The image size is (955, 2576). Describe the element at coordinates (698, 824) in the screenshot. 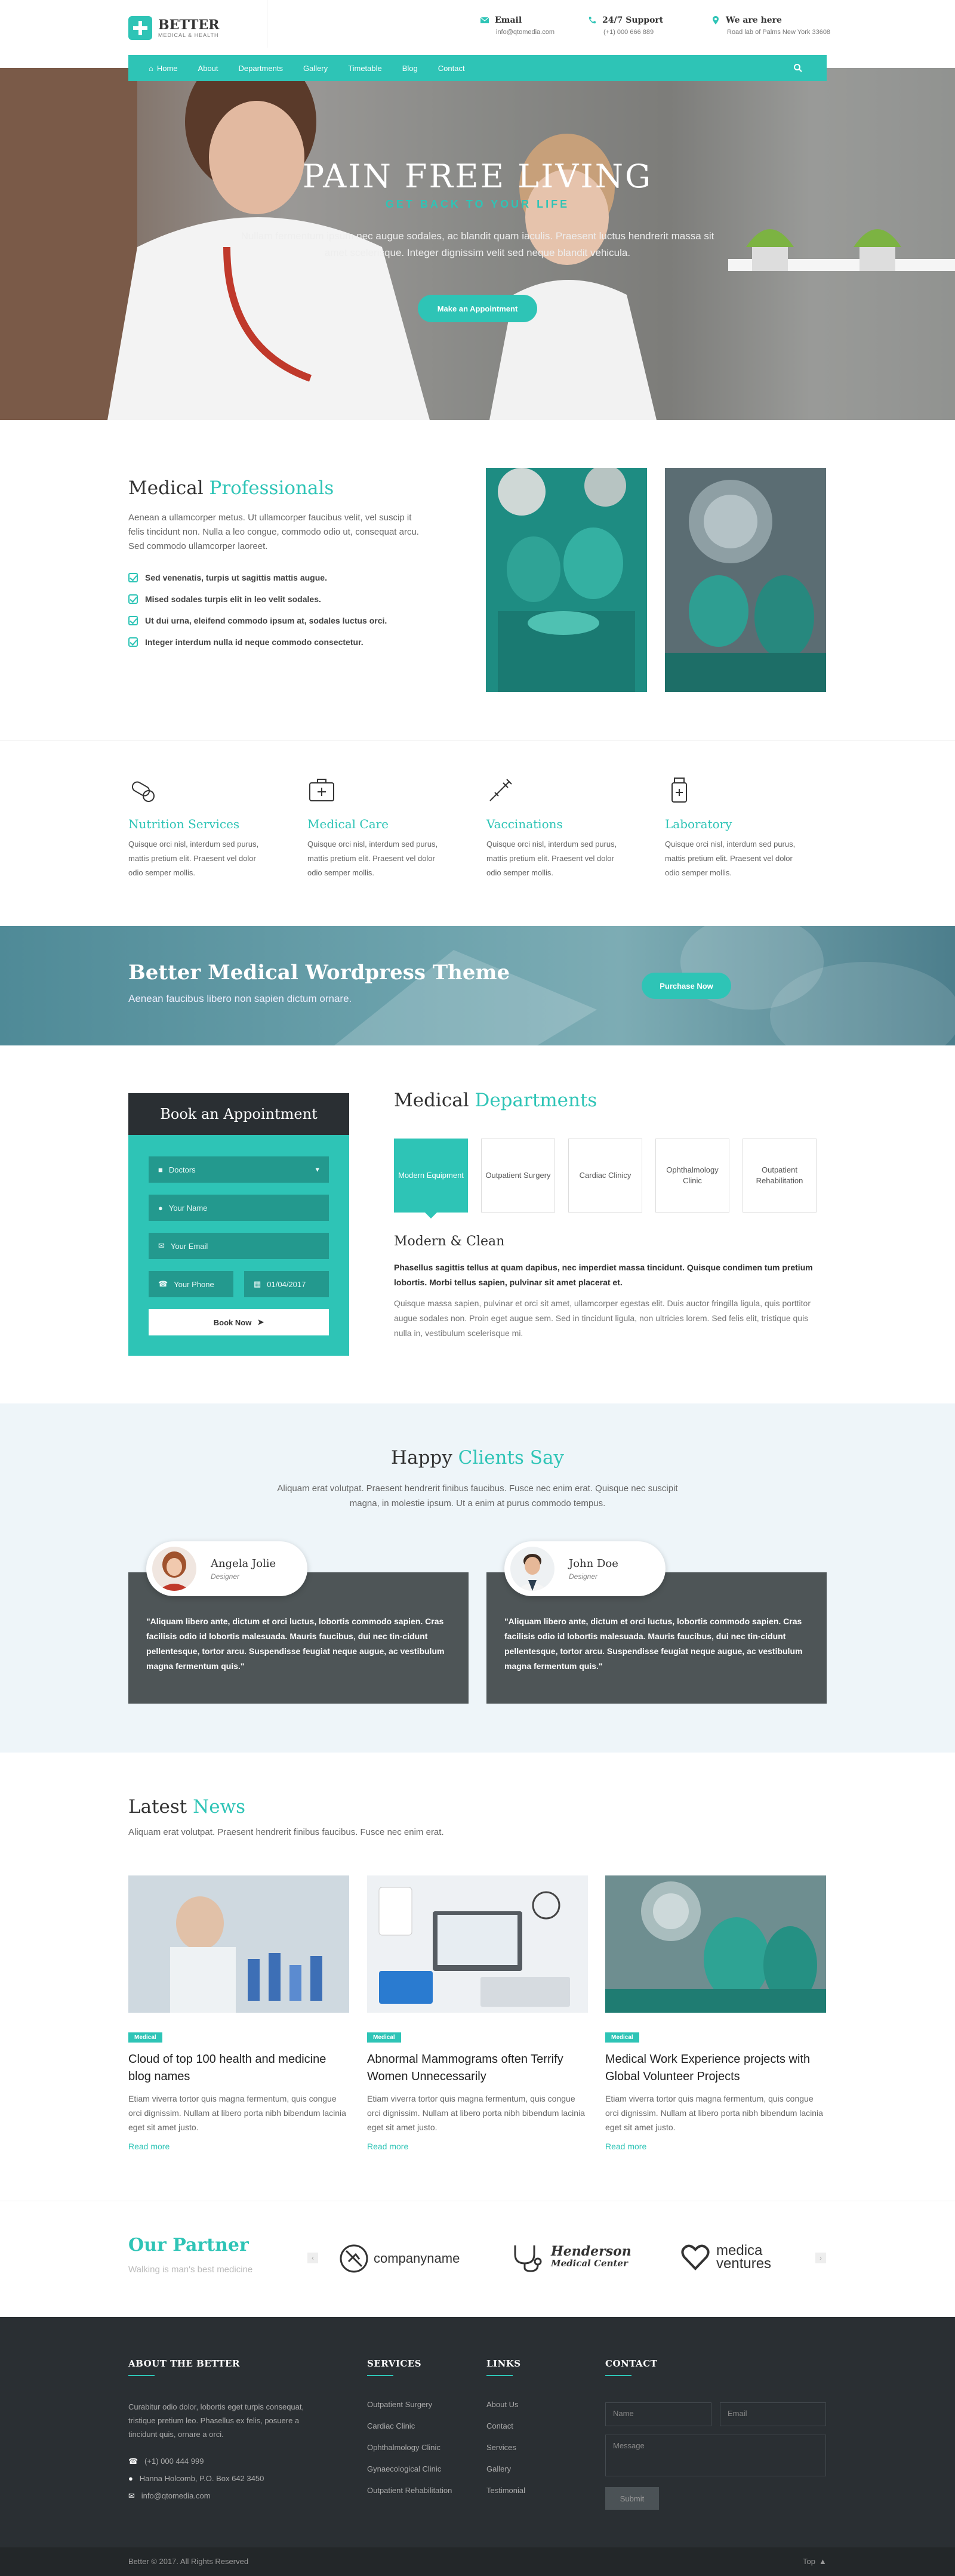

I see `service-title: Laboratory` at that location.